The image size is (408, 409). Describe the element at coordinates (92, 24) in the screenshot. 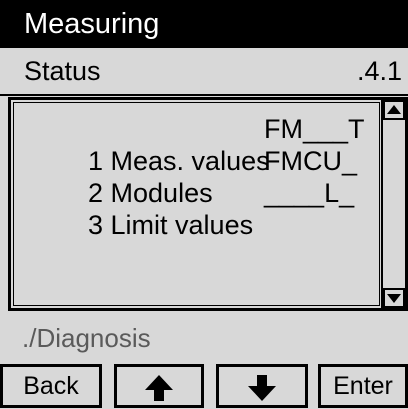

I see `page-title: Measuring` at that location.